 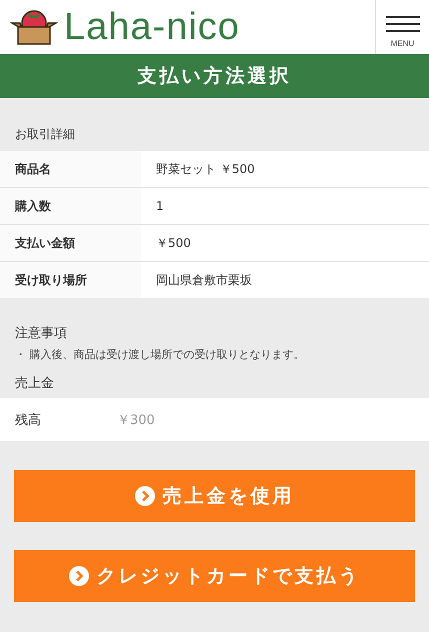 I want to click on logo-text: Laha-nico, so click(x=152, y=27).